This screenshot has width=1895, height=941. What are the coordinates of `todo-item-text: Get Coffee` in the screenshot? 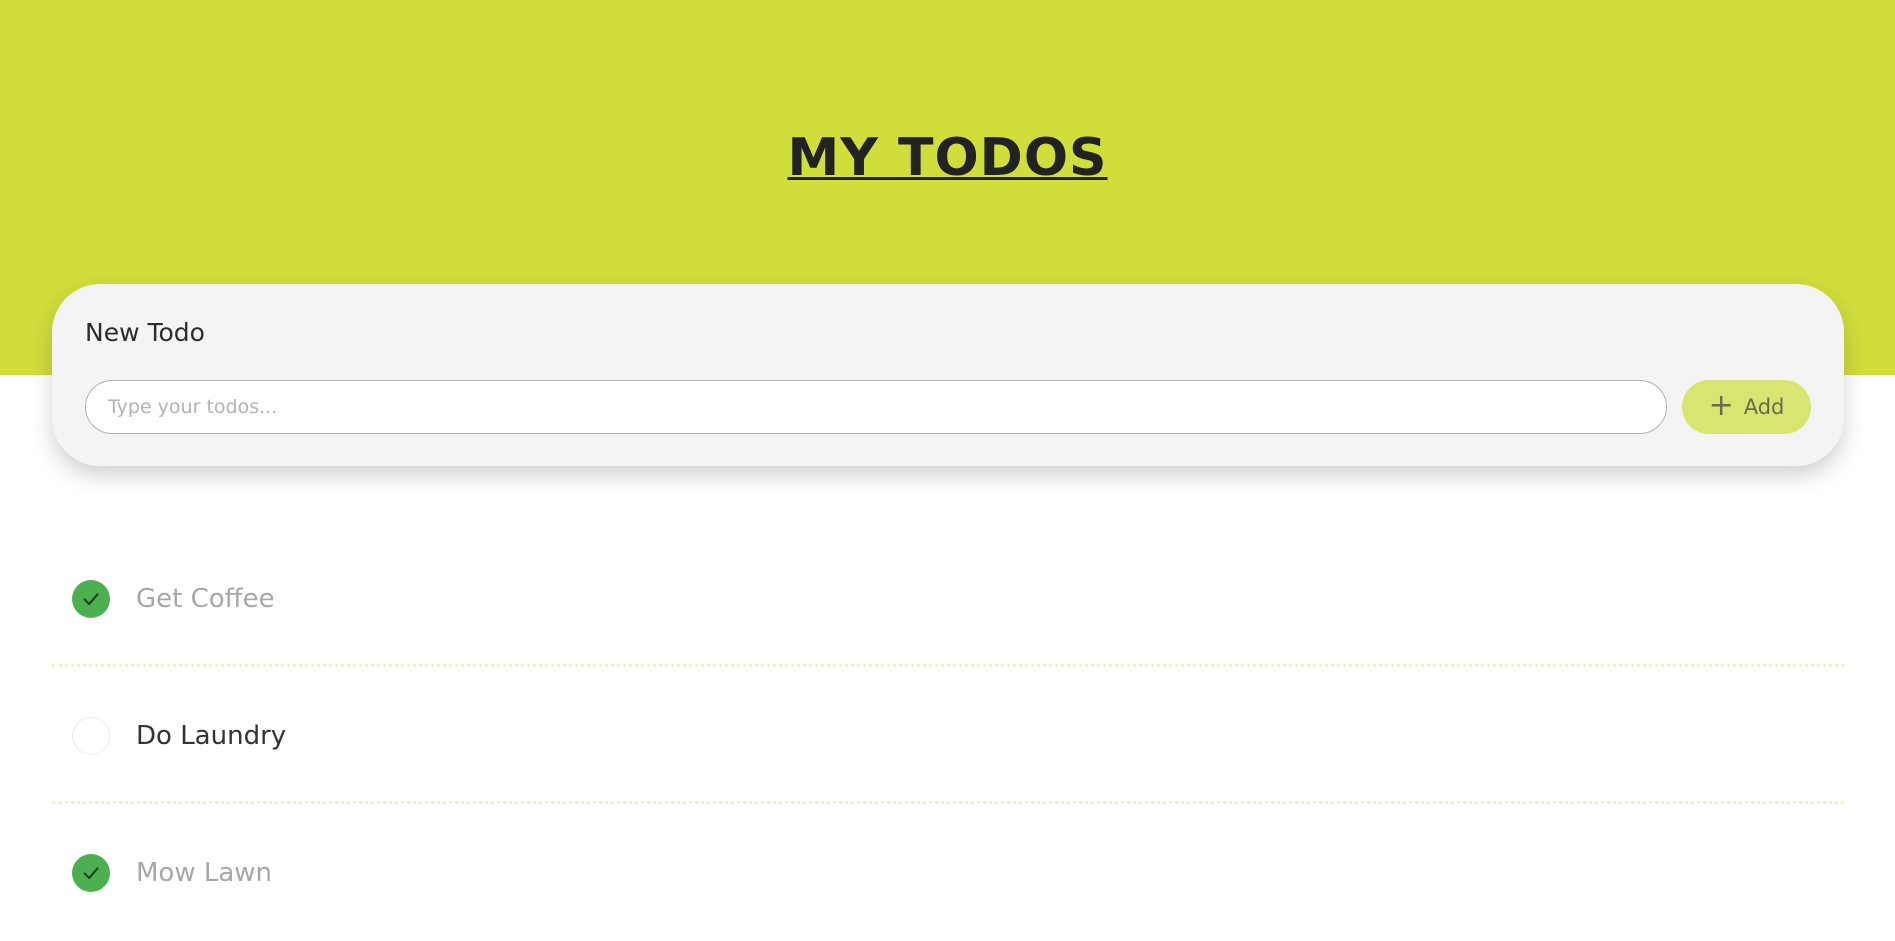 It's located at (205, 599).